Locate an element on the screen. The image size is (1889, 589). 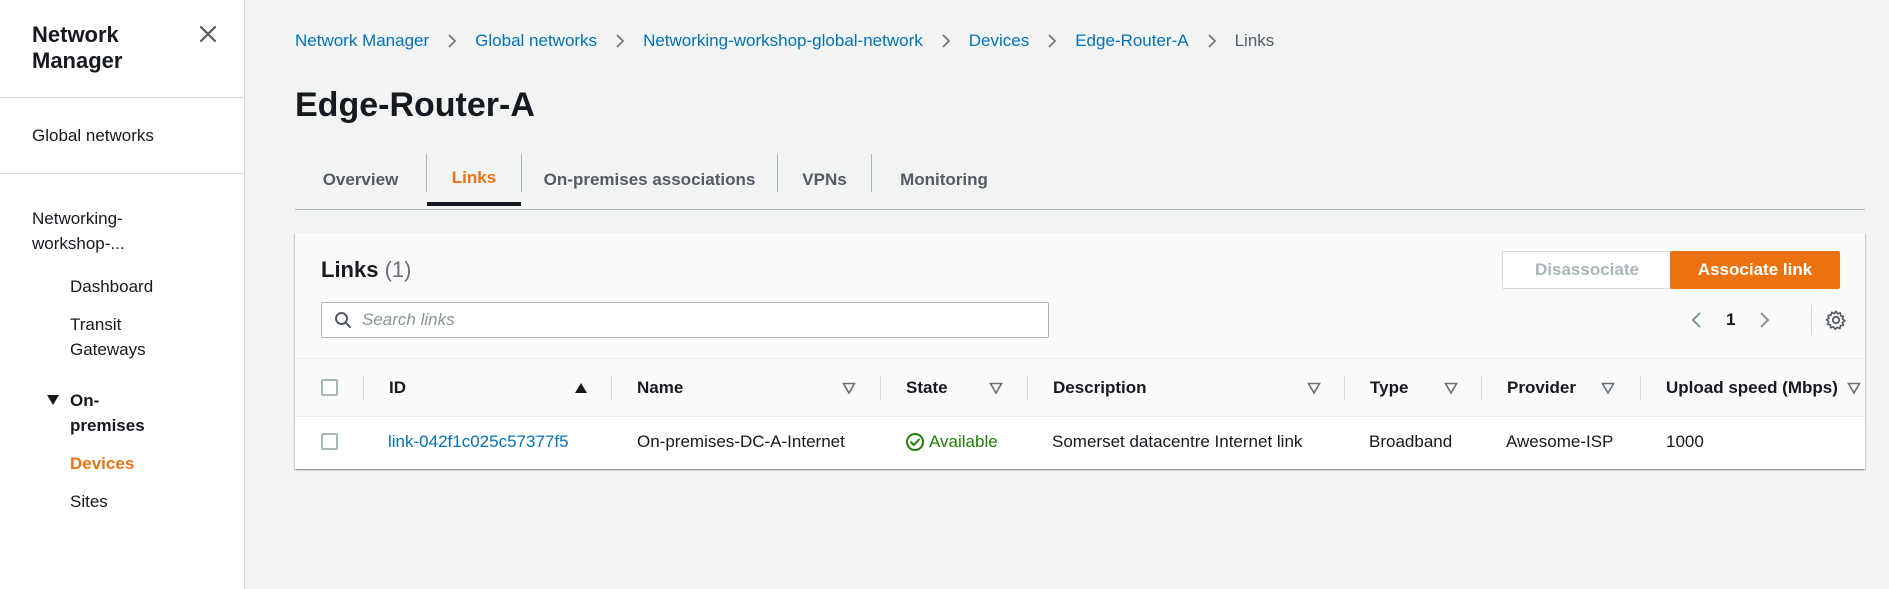
page-title: Edge-Router-A is located at coordinates (415, 105).